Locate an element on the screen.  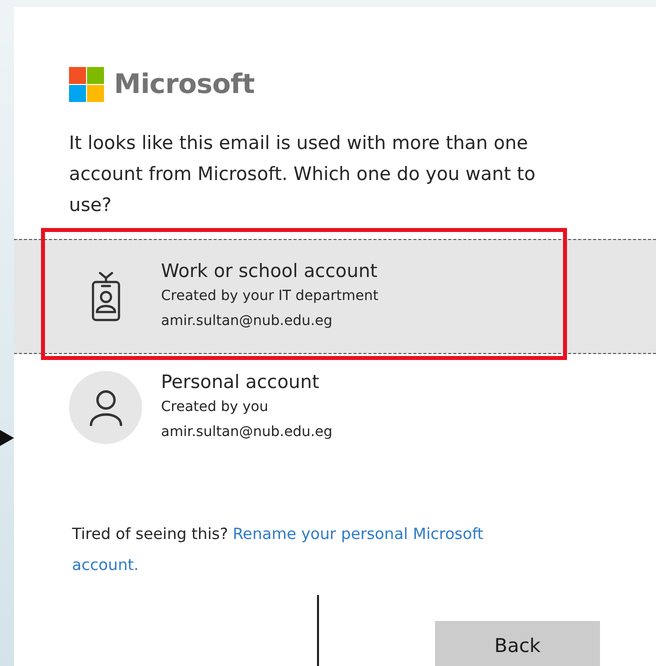
account-title: Personal account is located at coordinates (240, 382).